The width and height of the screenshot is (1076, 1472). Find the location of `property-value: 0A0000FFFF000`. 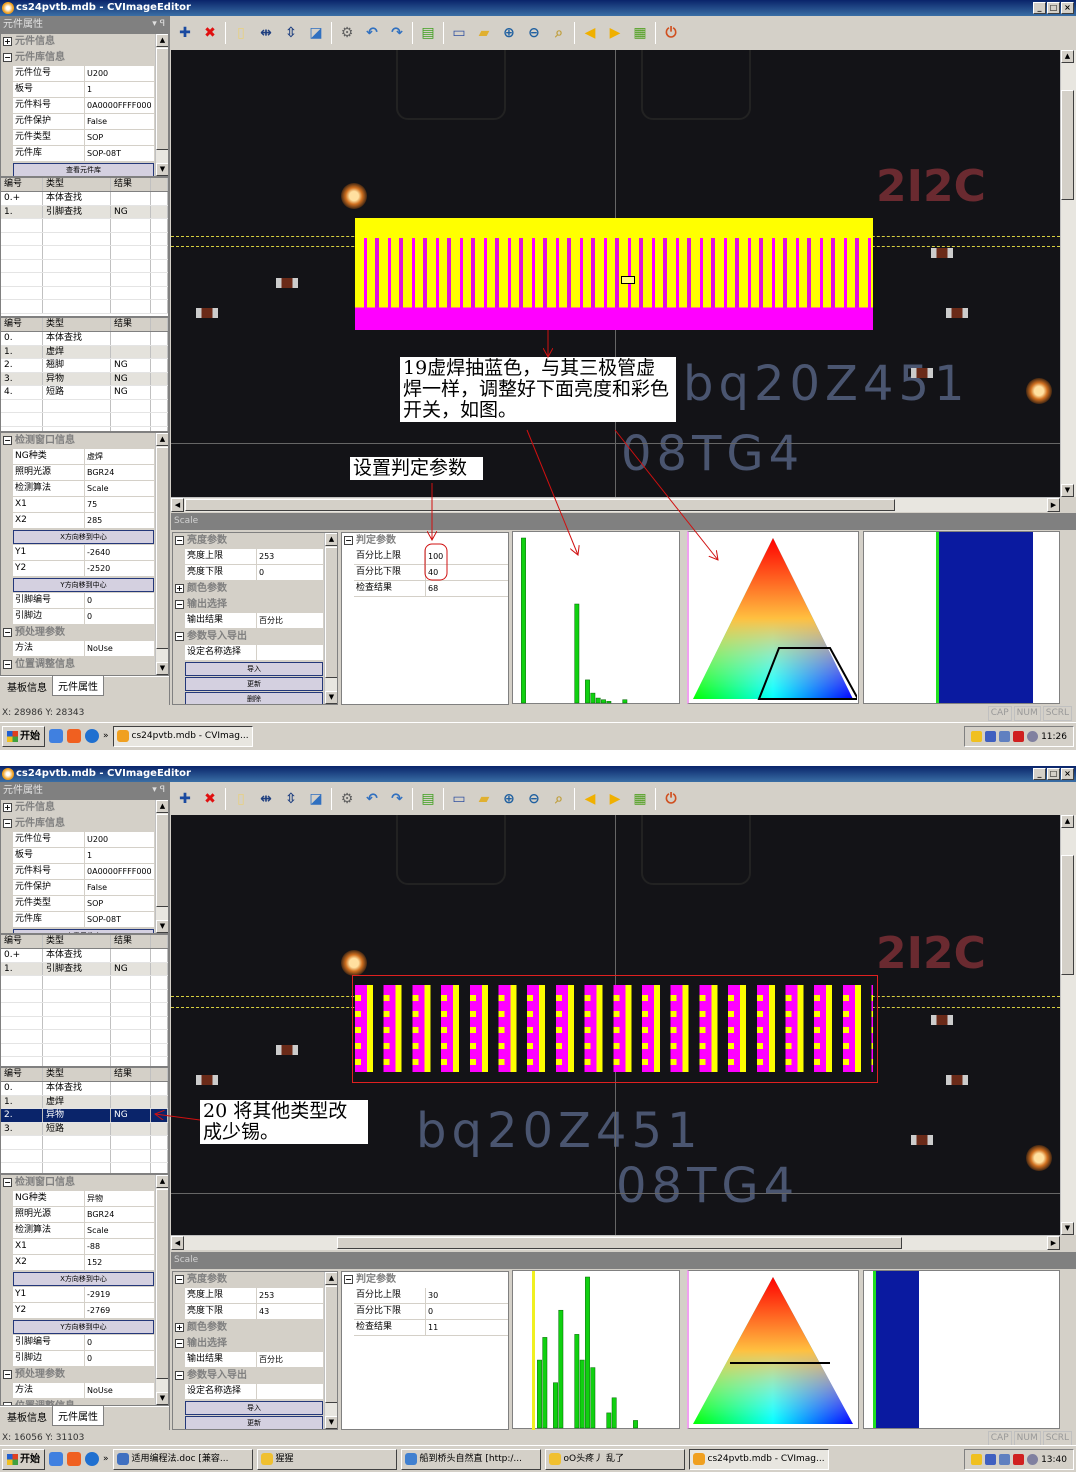

property-value: 0A0000FFFF000 is located at coordinates (119, 105).